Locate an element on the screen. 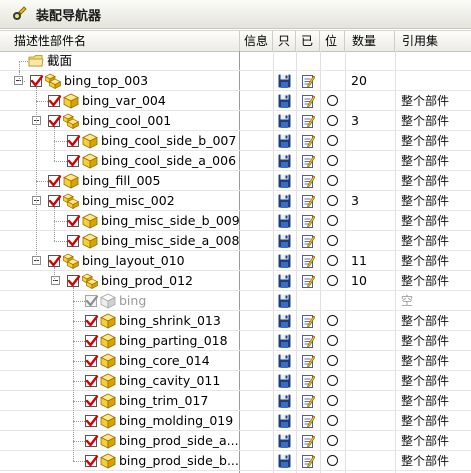 This screenshot has height=473, width=471. reference-set-value: 空 is located at coordinates (407, 301).